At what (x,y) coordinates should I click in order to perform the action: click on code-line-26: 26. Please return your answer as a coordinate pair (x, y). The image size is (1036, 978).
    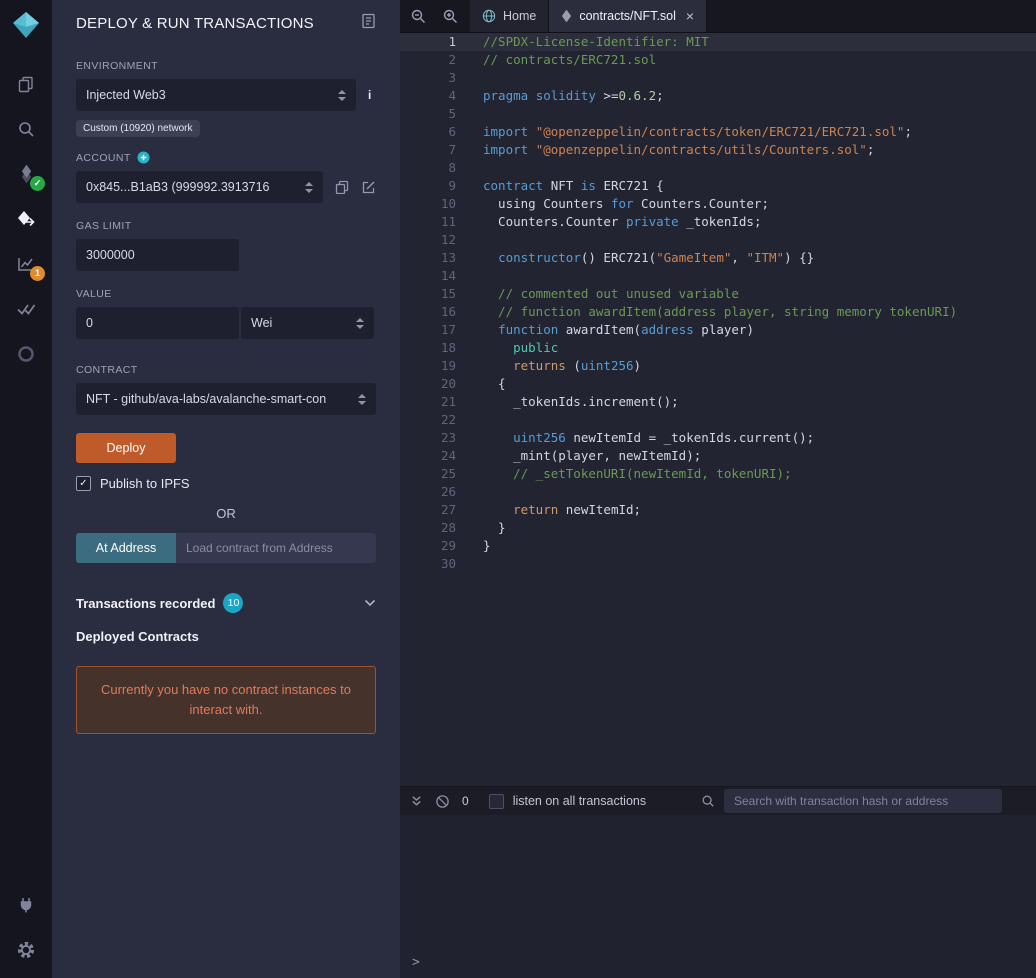
    Looking at the image, I should click on (718, 492).